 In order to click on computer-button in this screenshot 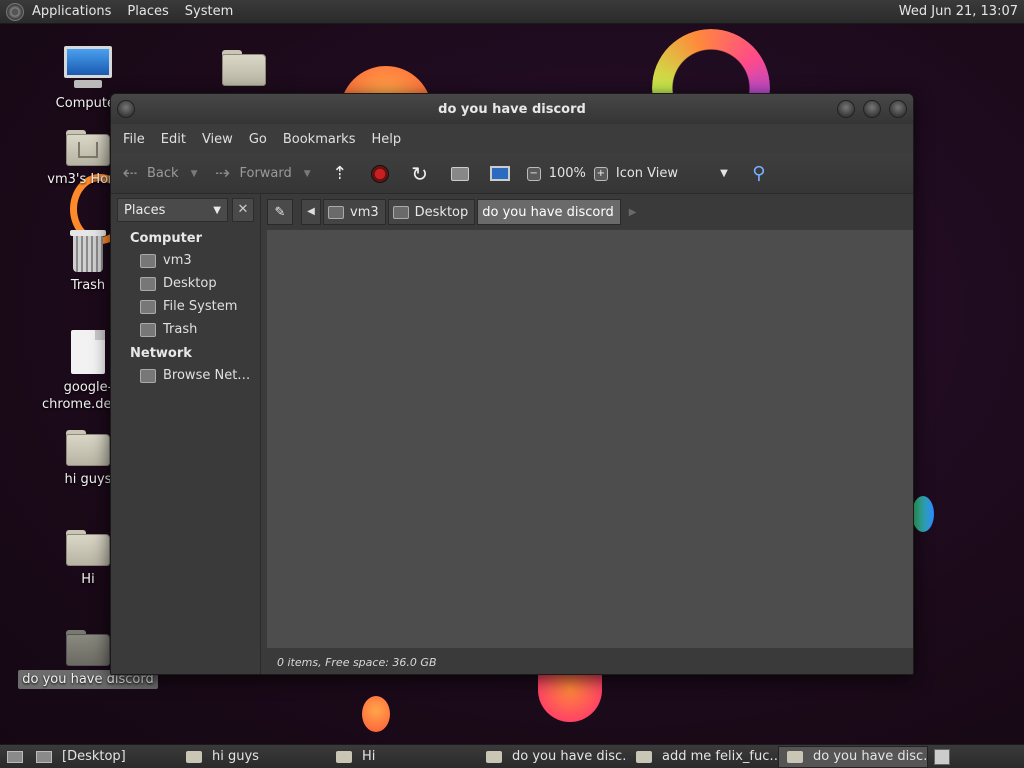, I will do `click(500, 174)`.